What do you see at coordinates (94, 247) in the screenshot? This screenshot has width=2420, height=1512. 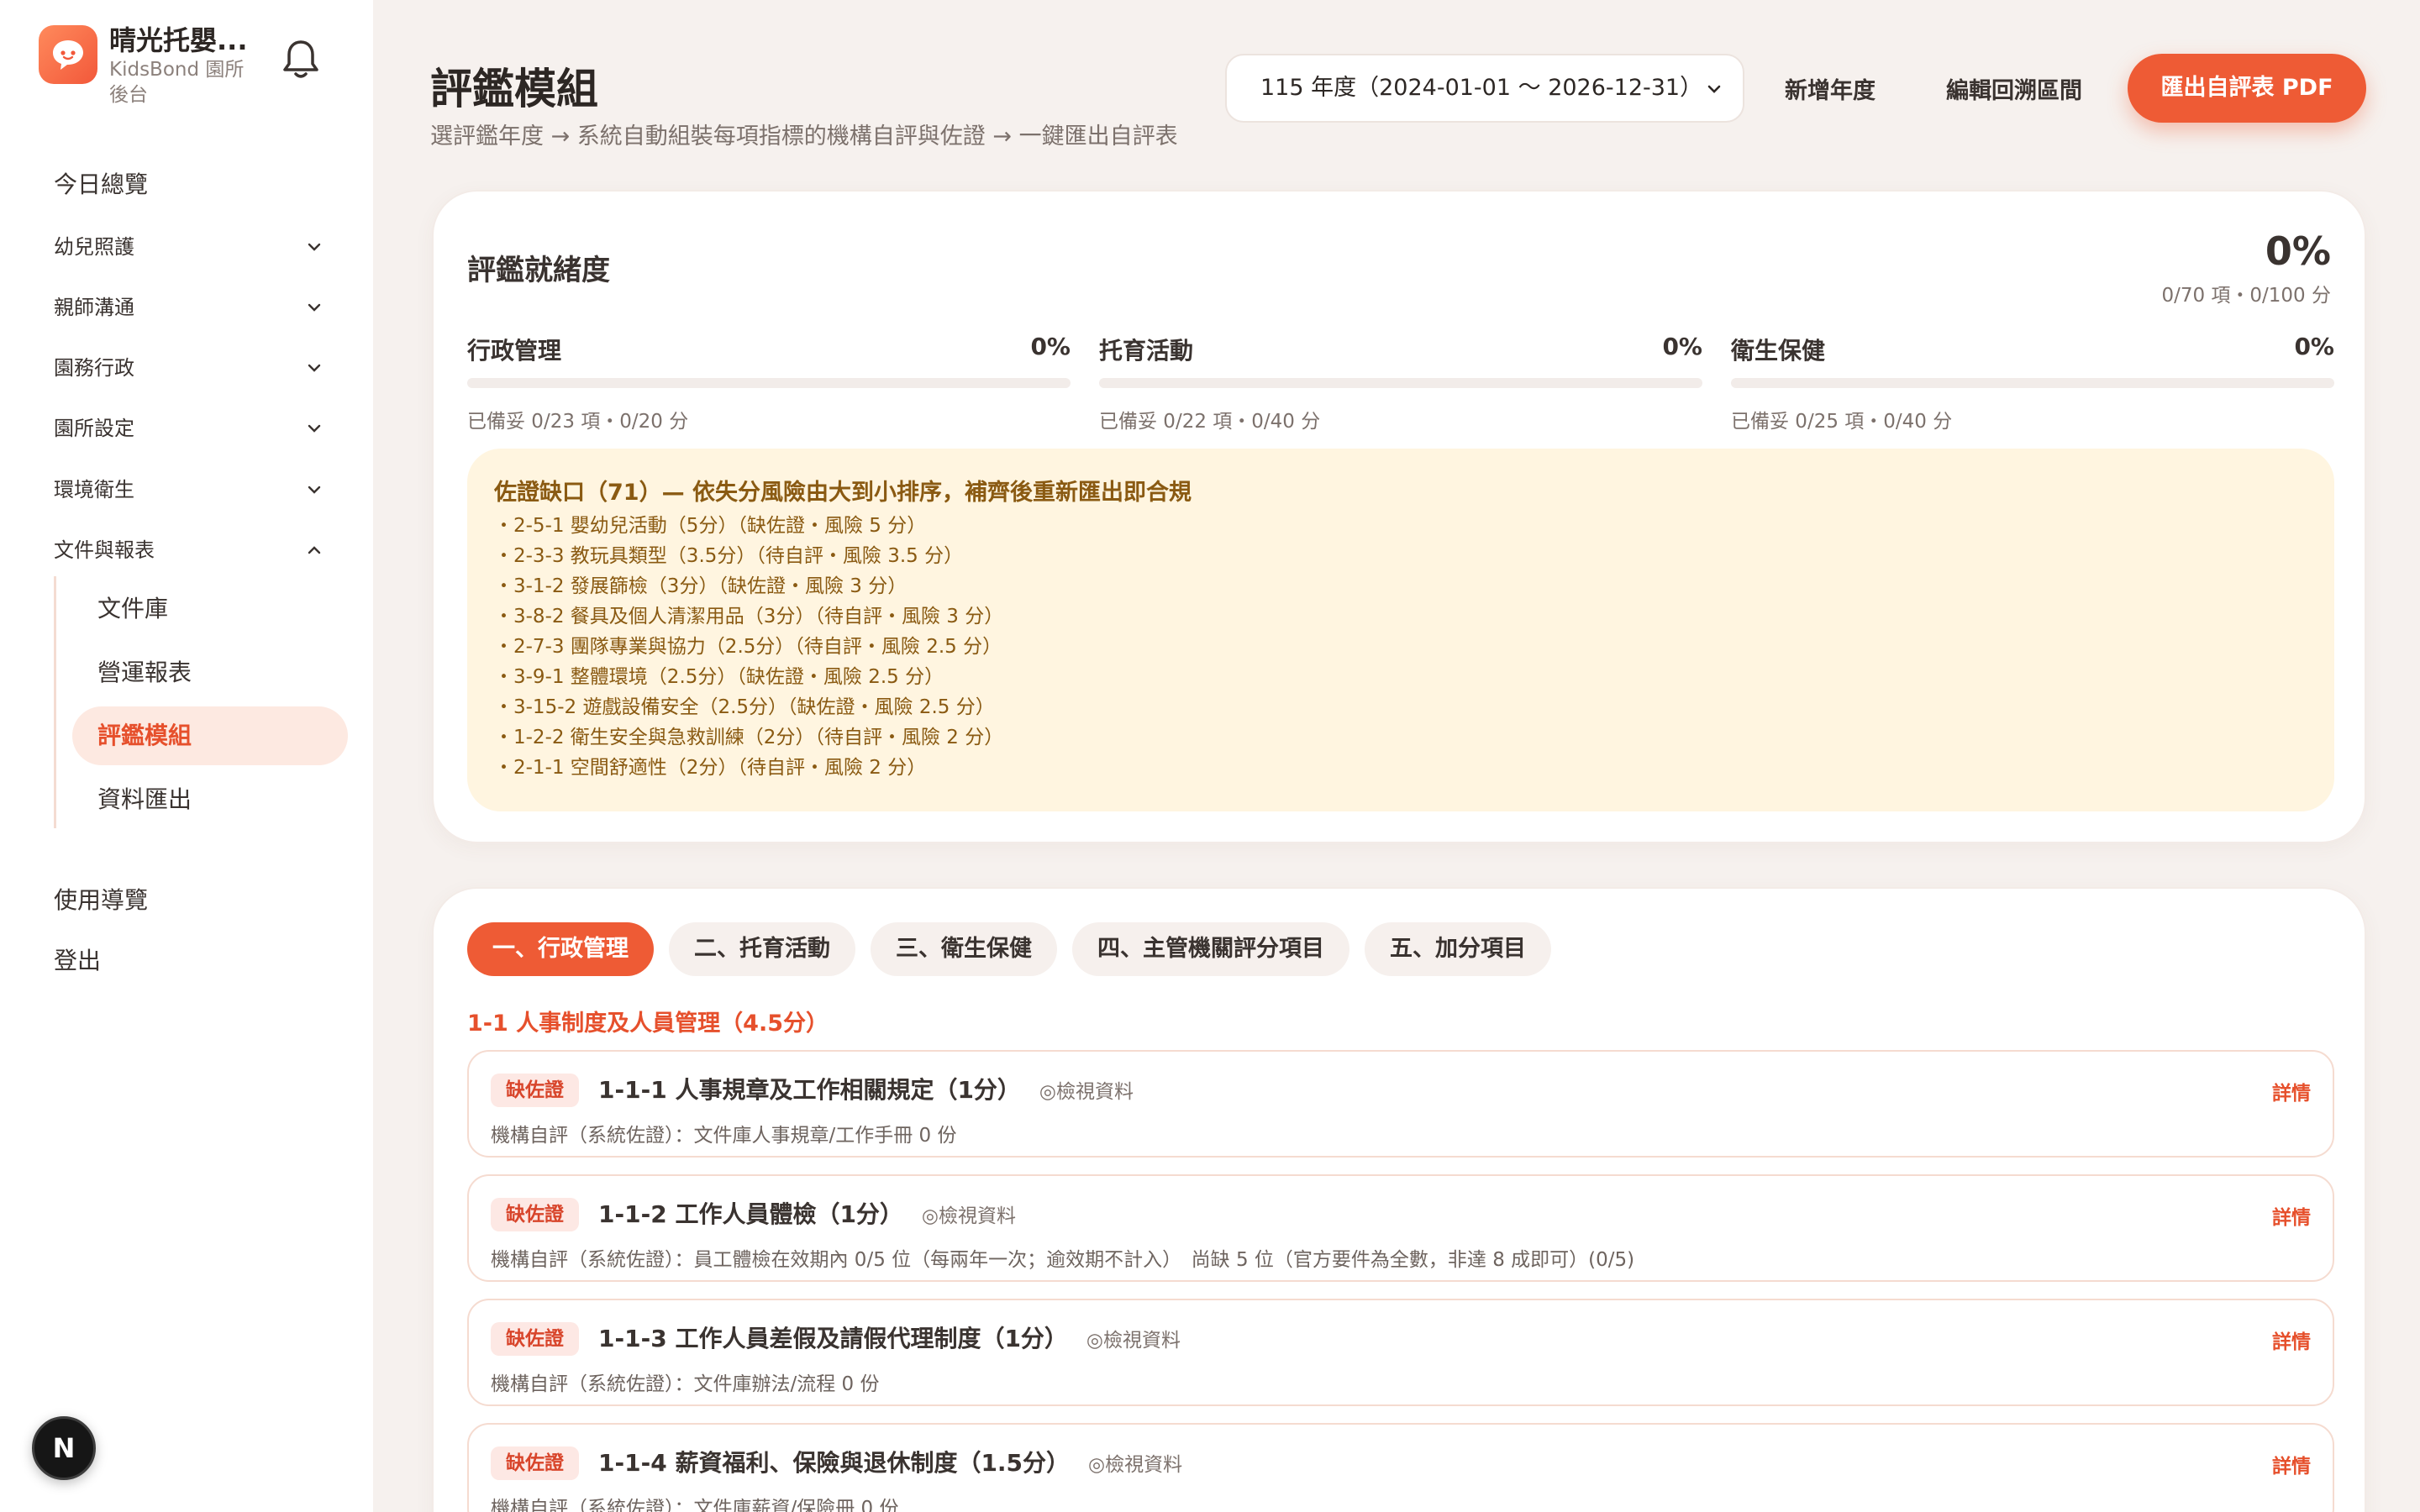 I see `sidebar-group-label: 幼兒照護` at bounding box center [94, 247].